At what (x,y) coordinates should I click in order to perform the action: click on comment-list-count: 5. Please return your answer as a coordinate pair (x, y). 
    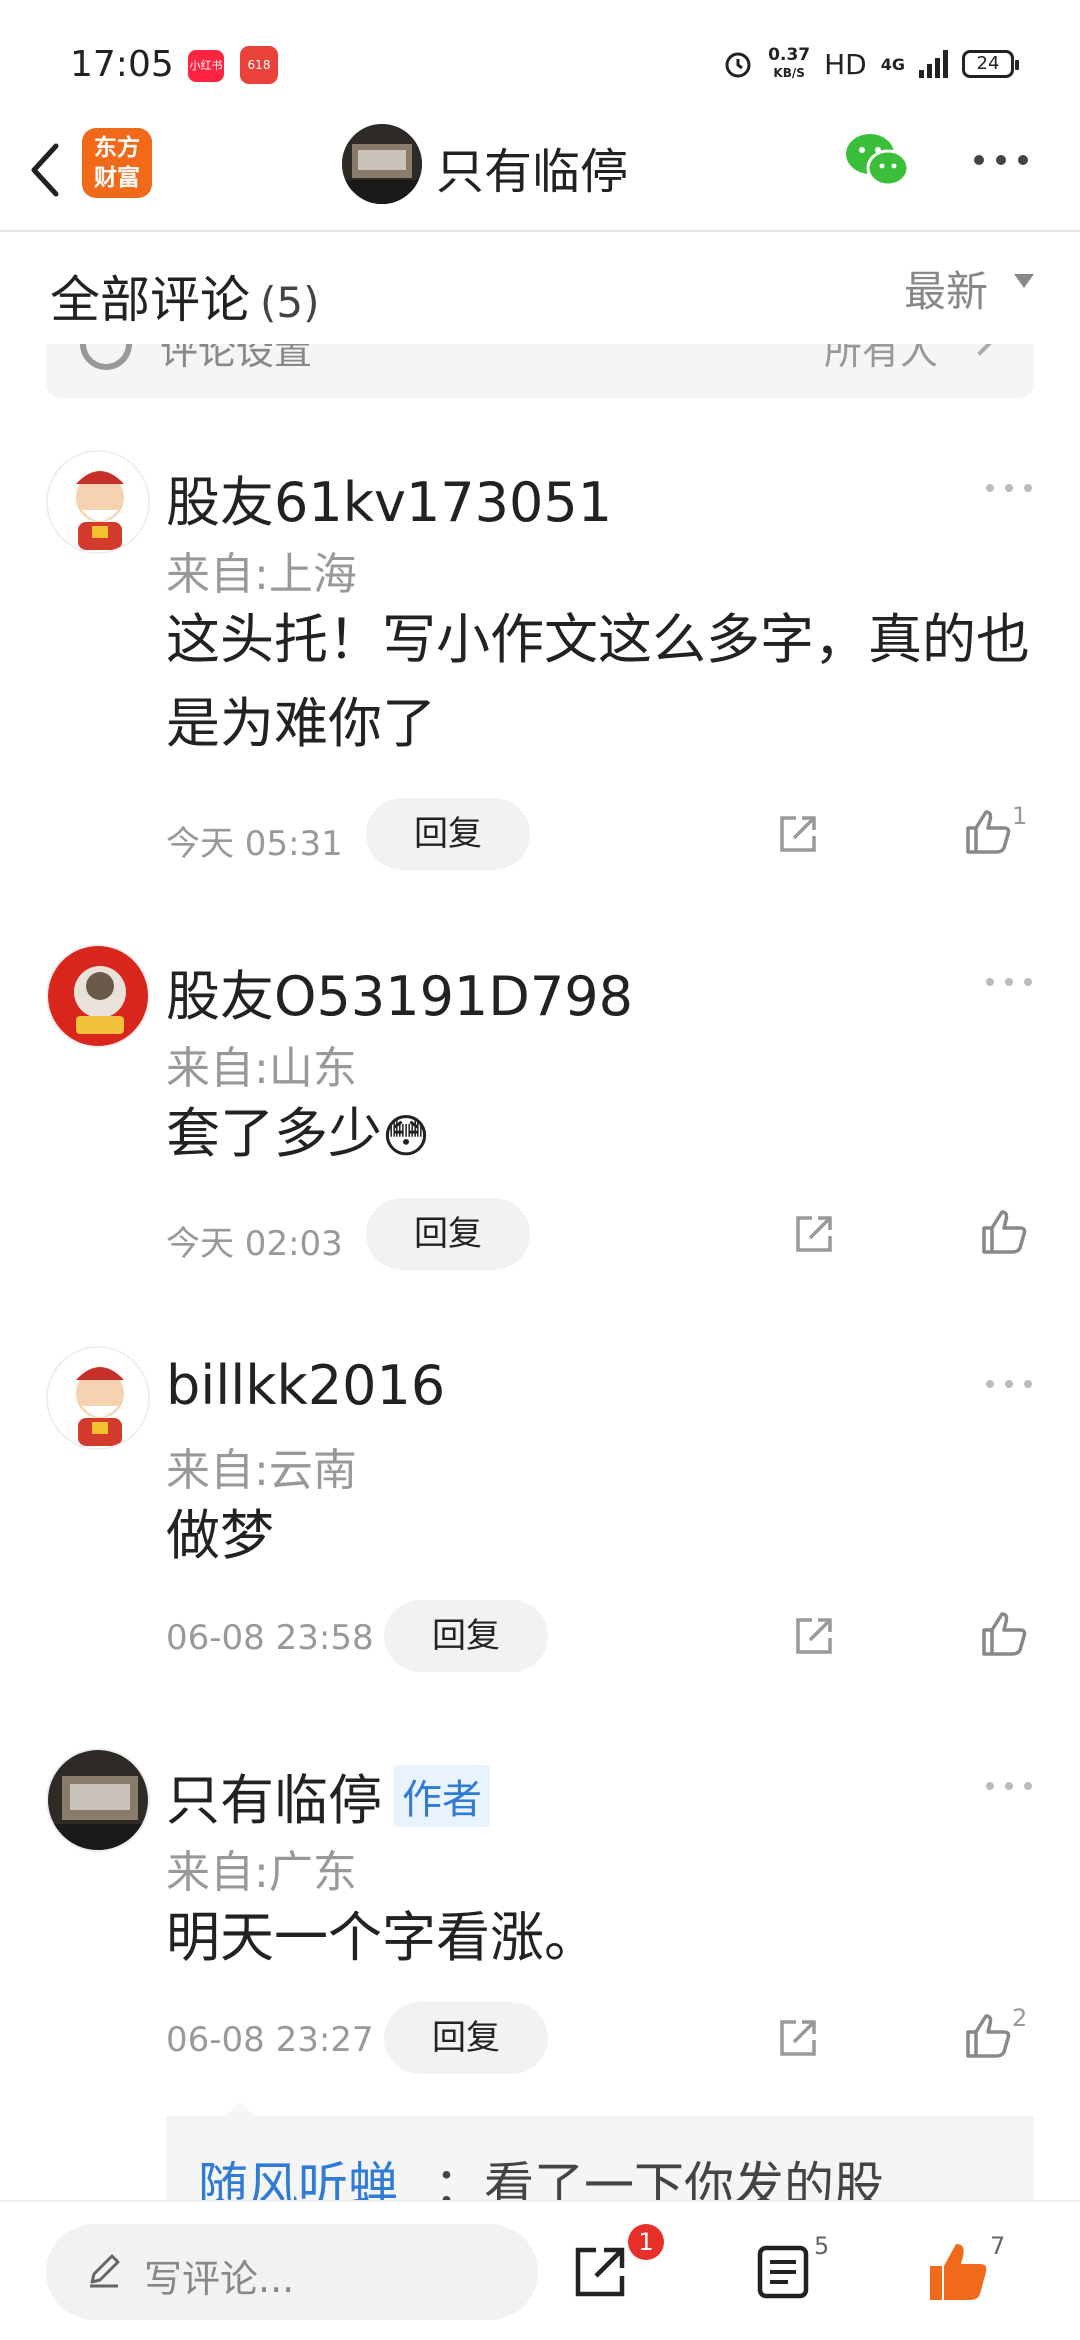
    Looking at the image, I should click on (822, 2246).